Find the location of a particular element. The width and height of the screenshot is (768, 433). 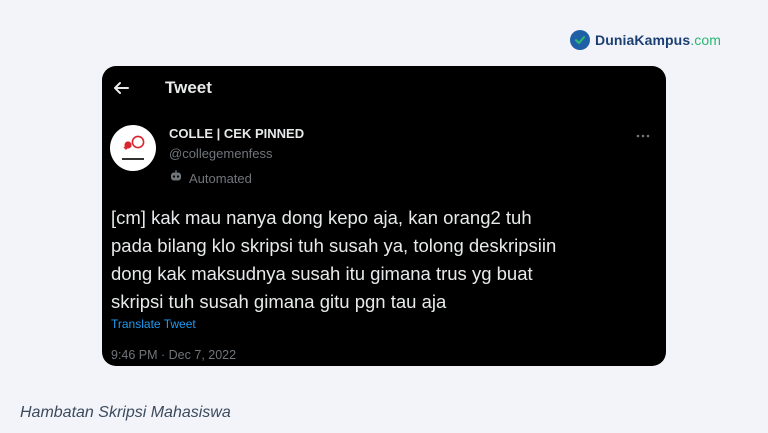

brand-name-suffix: .com is located at coordinates (705, 40).